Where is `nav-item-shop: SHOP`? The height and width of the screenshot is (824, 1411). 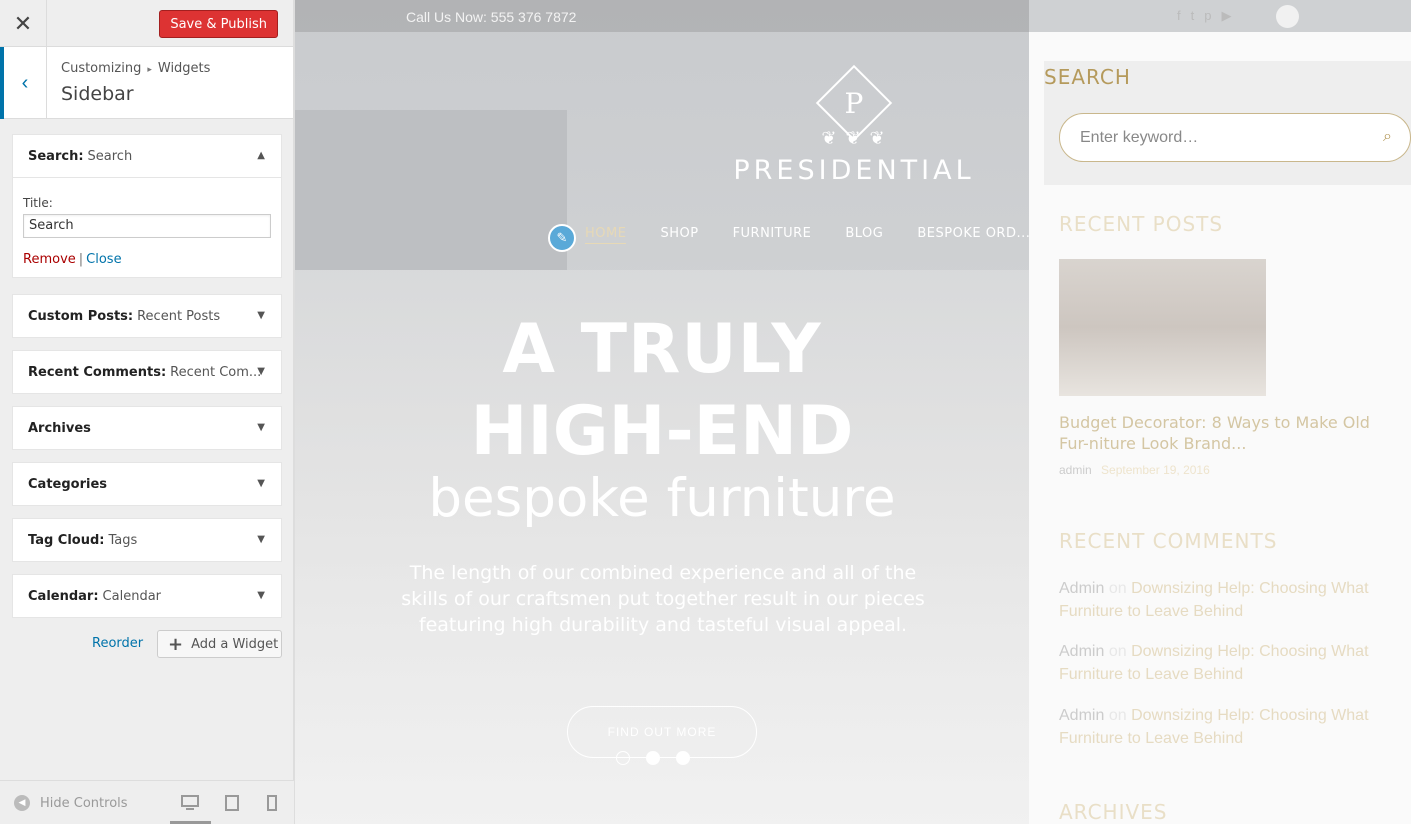
nav-item-shop: SHOP is located at coordinates (679, 235).